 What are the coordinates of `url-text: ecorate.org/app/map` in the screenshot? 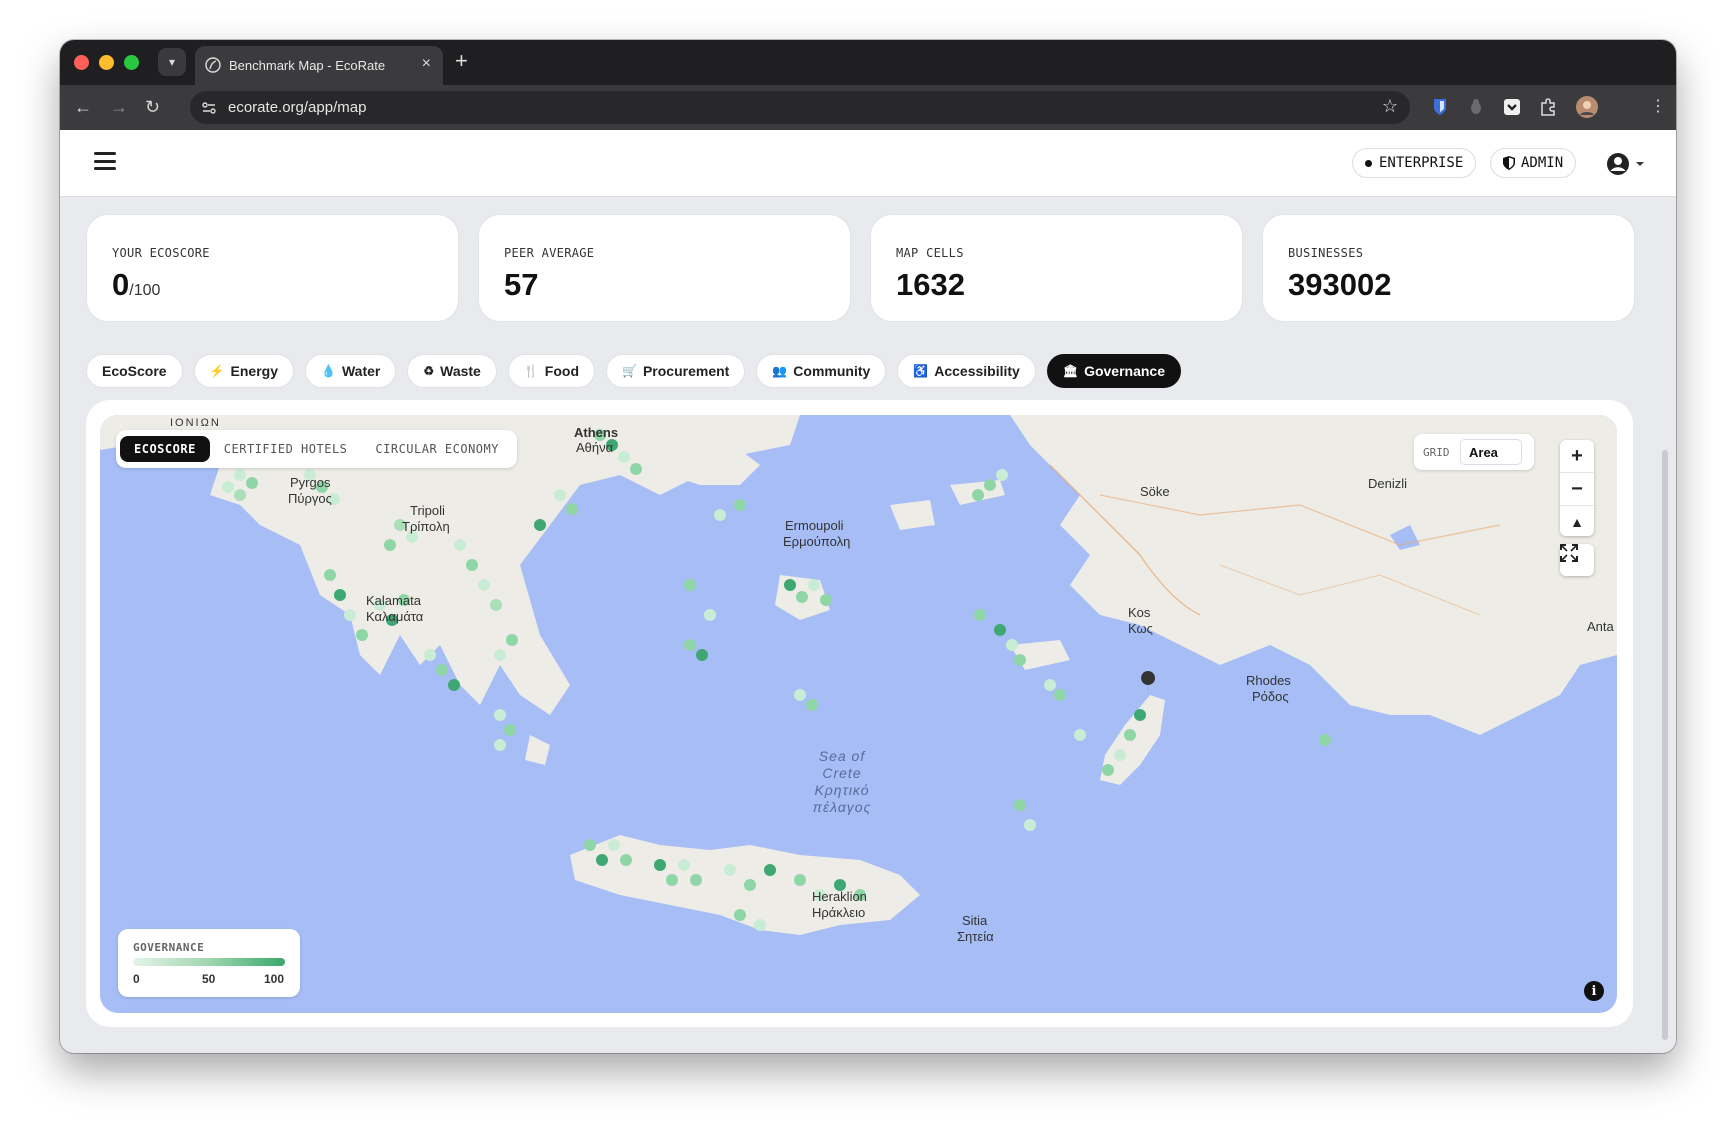 It's located at (297, 107).